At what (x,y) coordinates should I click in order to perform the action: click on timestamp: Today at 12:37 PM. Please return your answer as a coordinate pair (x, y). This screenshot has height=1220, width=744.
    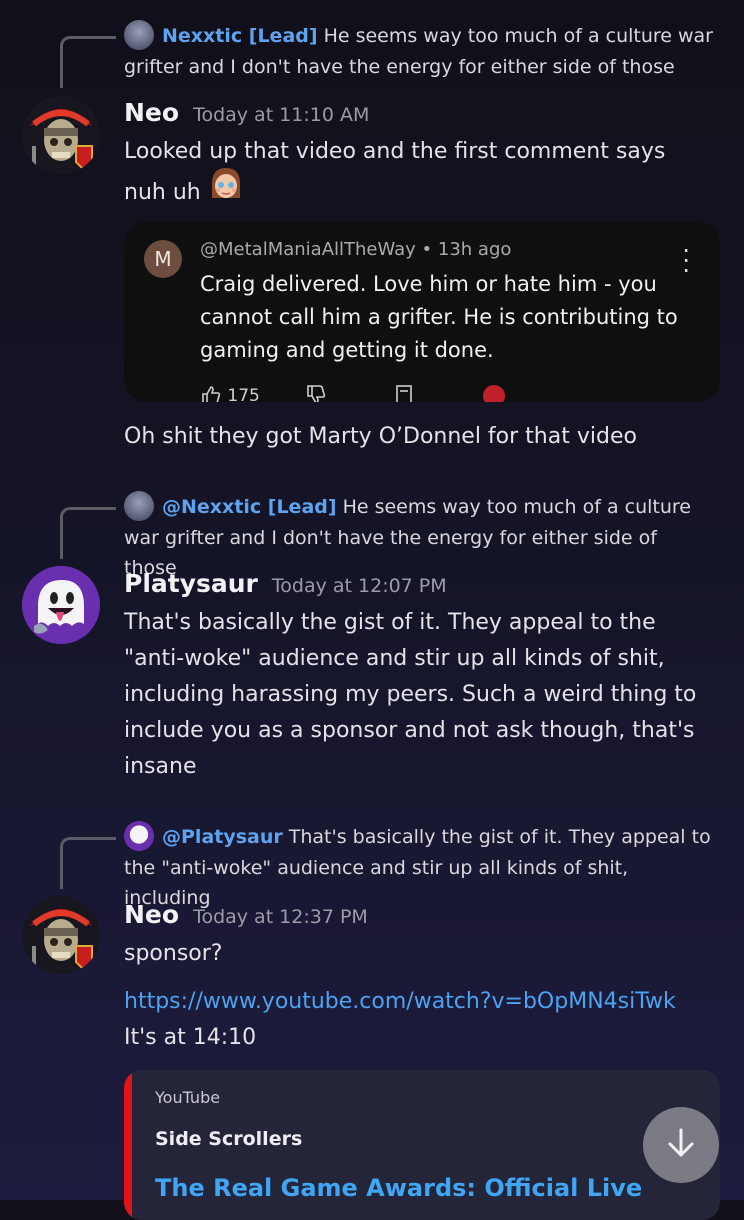
    Looking at the image, I should click on (280, 917).